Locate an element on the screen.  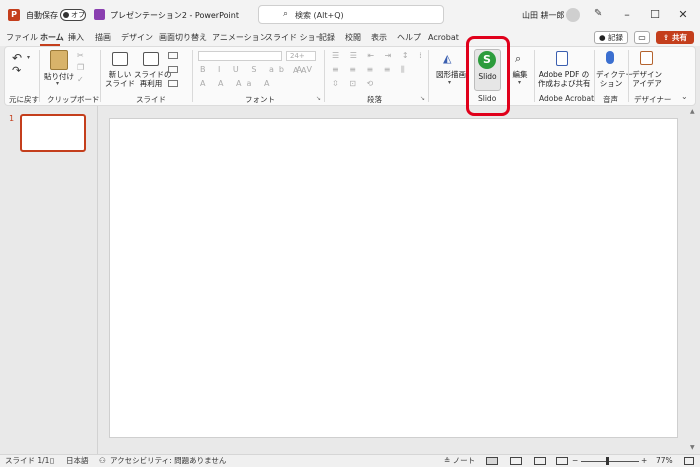
group-label-voice: 音声 is located at coordinates (610, 99).